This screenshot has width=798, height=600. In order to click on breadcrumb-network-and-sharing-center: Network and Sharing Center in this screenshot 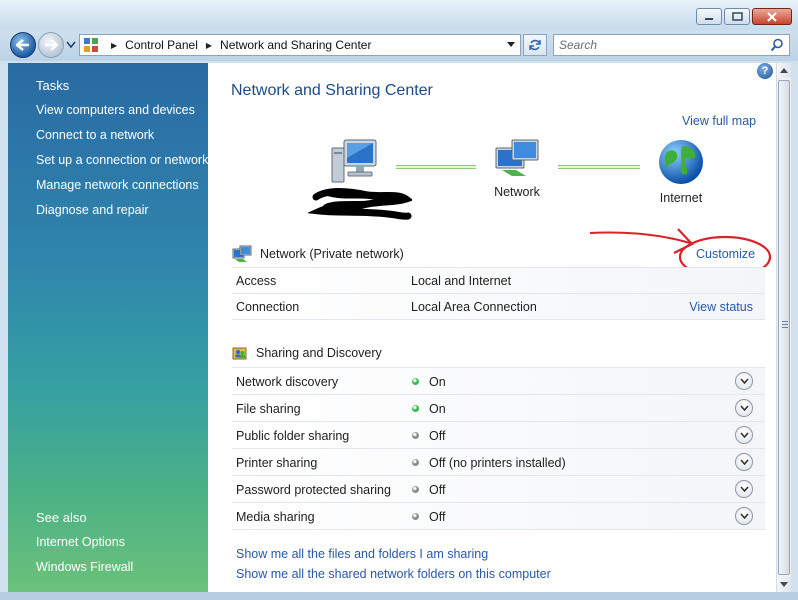, I will do `click(295, 45)`.